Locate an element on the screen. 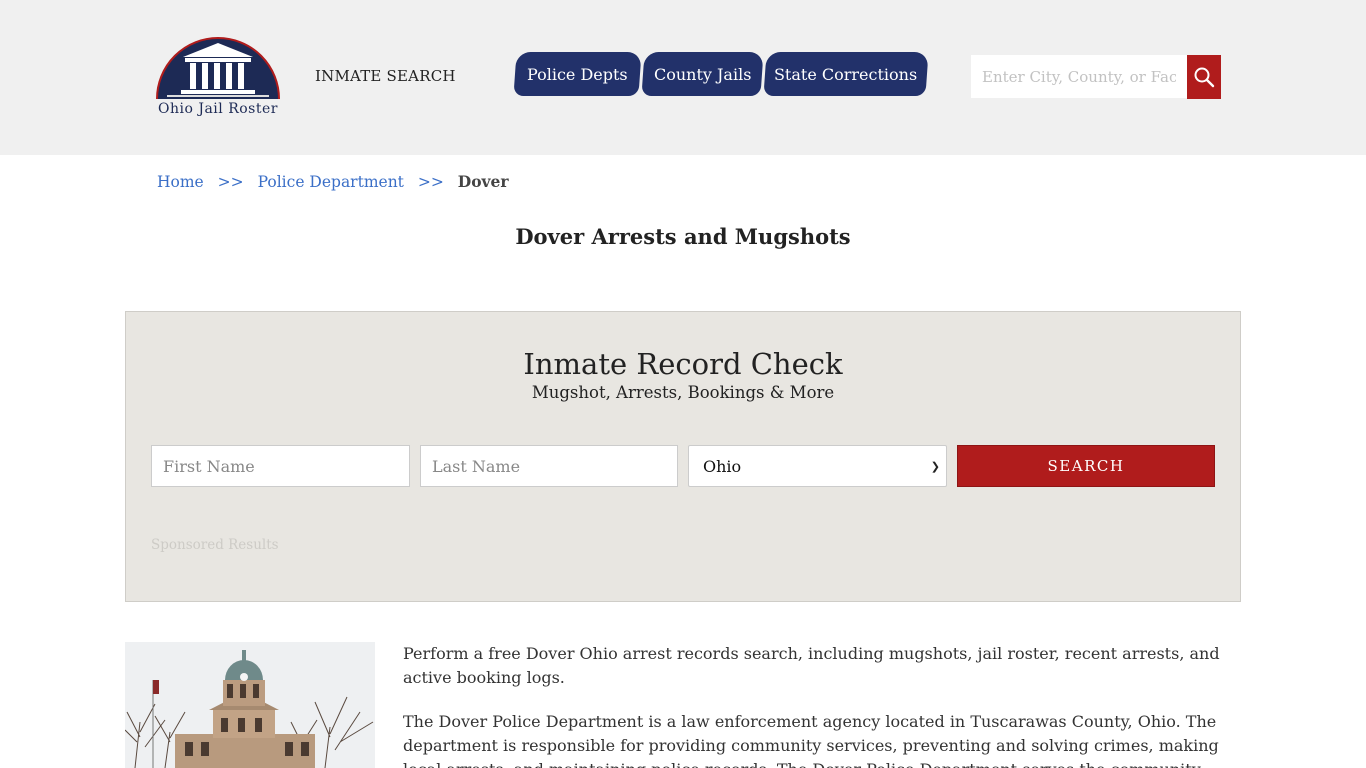  magnifier-icon is located at coordinates (1204, 77).